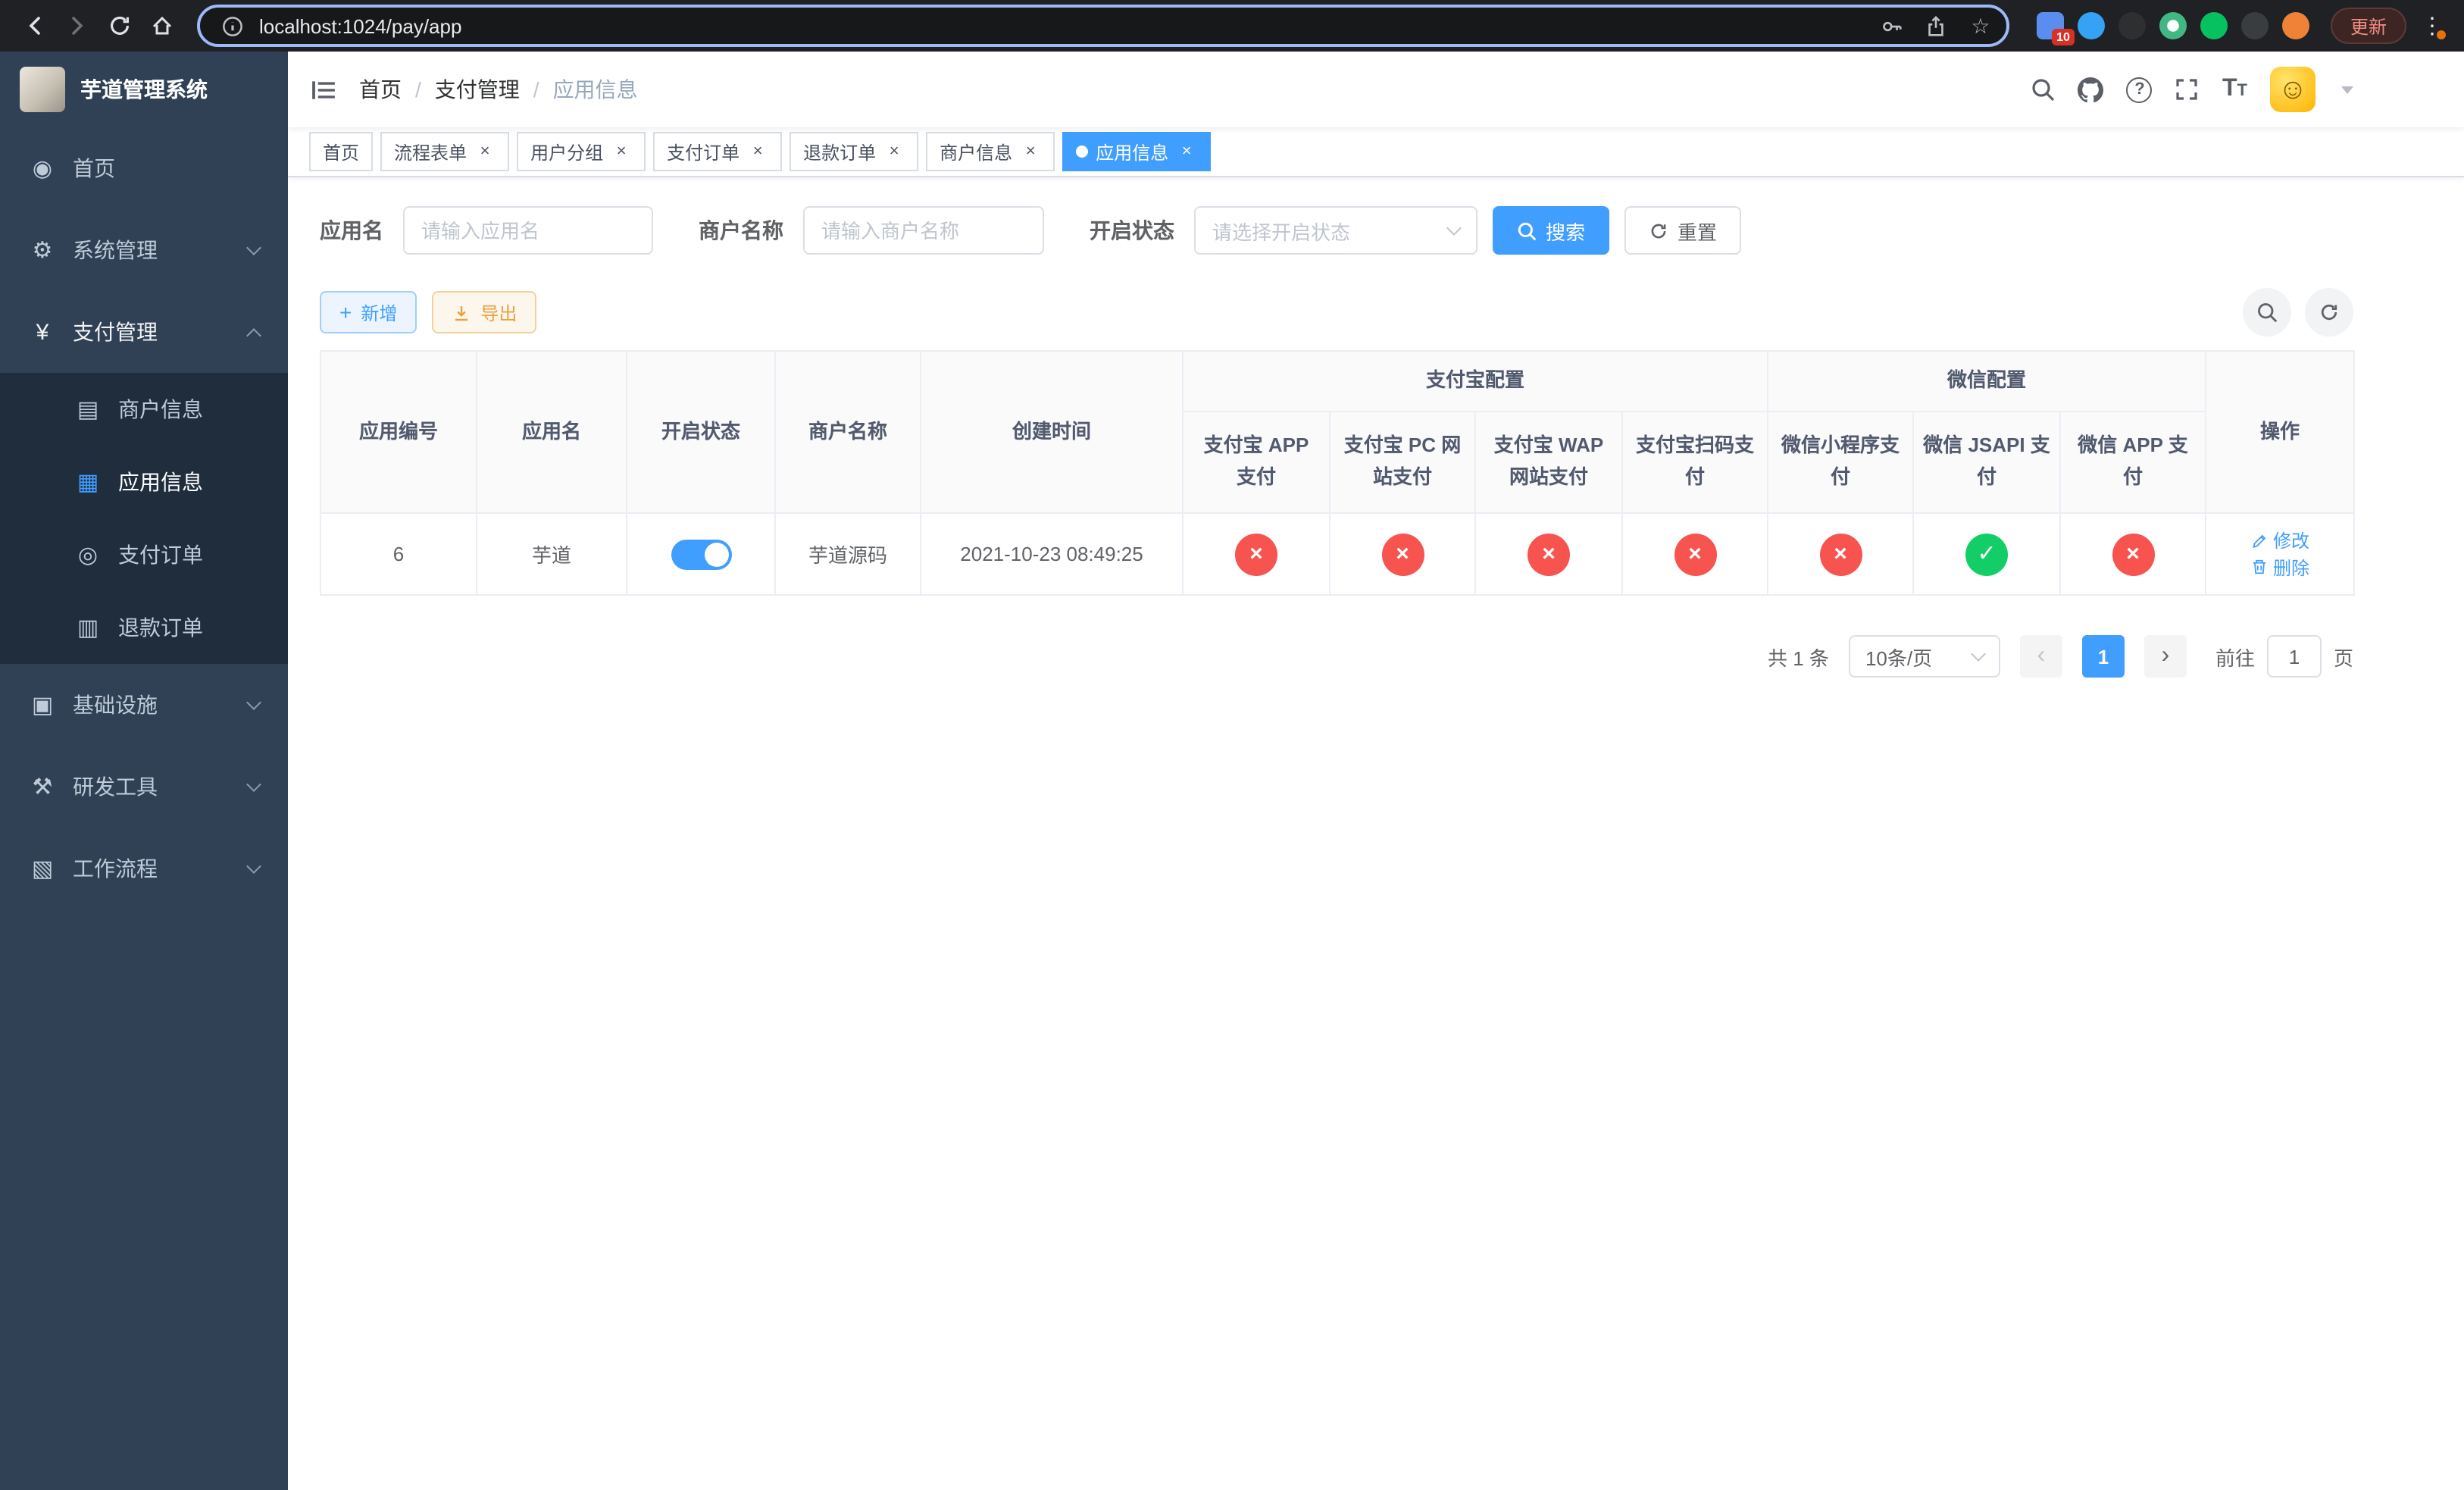  Describe the element at coordinates (144, 627) in the screenshot. I see `sidebar-item-refund-order: ▥ 退款订单` at that location.